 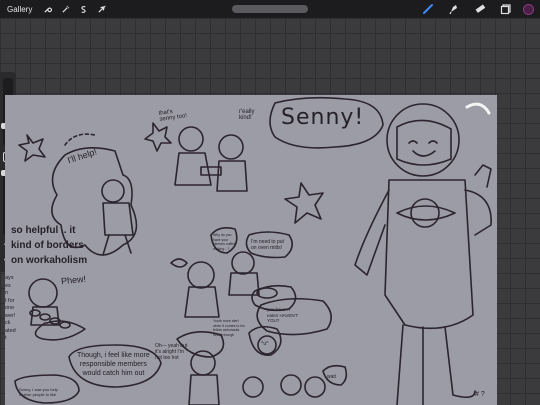 I want to click on oven-mitts-text: I'm need to put on oven mitts!, so click(x=267, y=245).